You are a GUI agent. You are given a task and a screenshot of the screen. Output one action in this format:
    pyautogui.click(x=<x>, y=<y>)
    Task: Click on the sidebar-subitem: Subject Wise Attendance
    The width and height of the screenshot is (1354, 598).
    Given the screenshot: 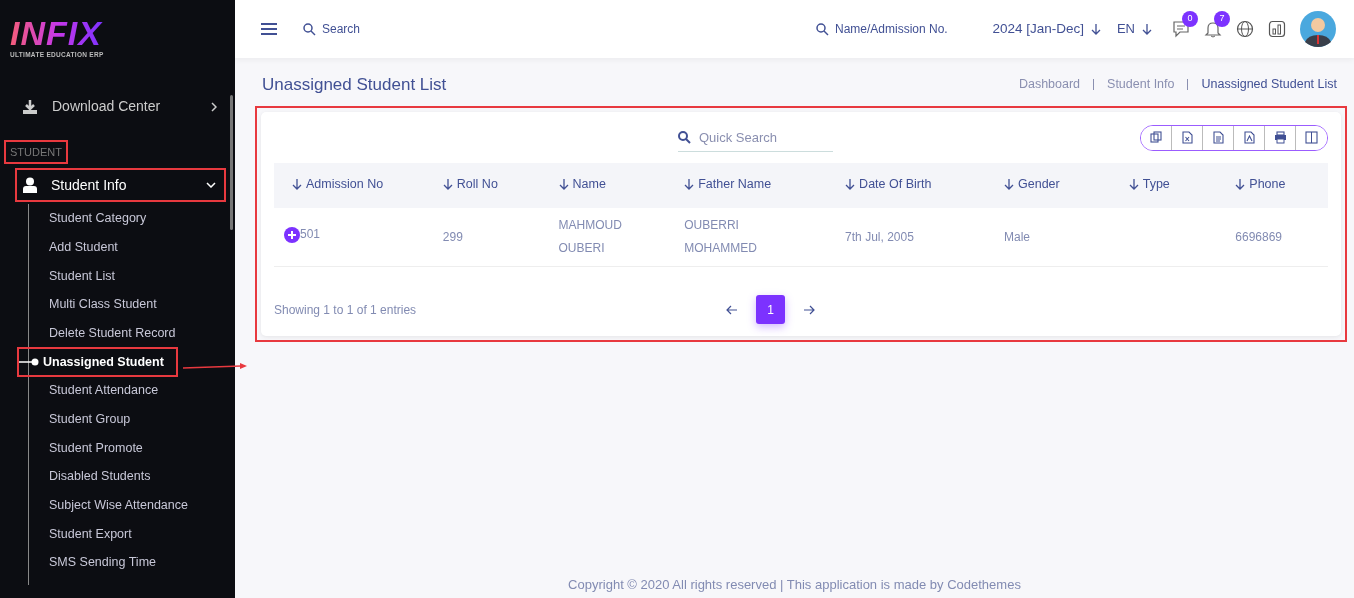 What is the action you would take?
    pyautogui.click(x=132, y=505)
    